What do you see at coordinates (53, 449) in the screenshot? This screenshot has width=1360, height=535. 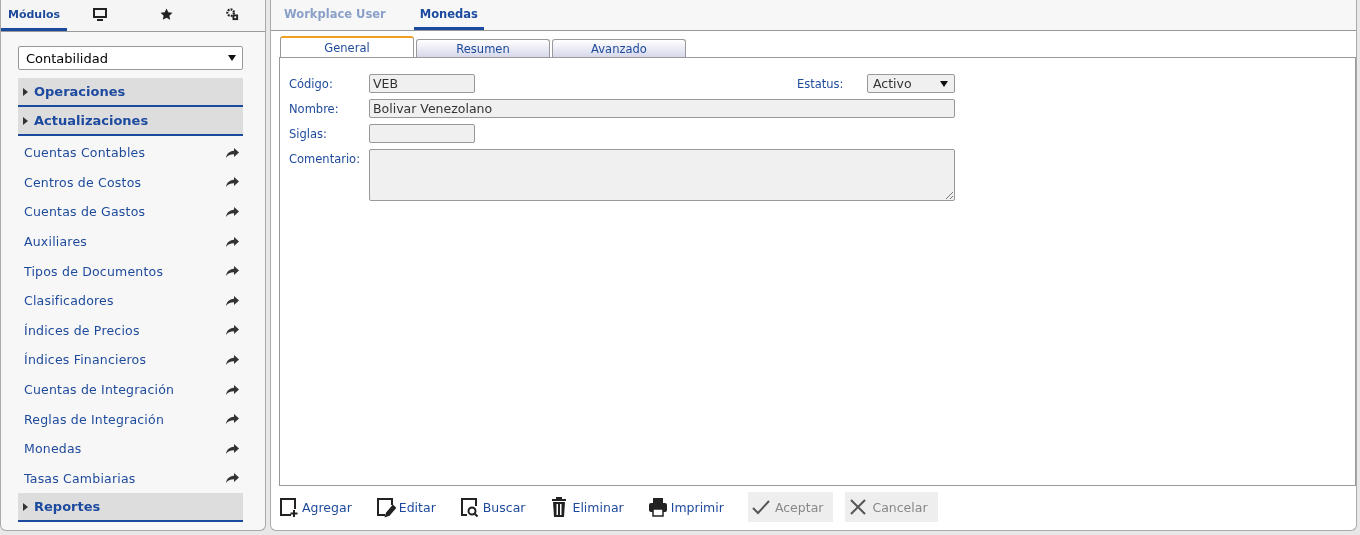 I see `menu-item: Monedas` at bounding box center [53, 449].